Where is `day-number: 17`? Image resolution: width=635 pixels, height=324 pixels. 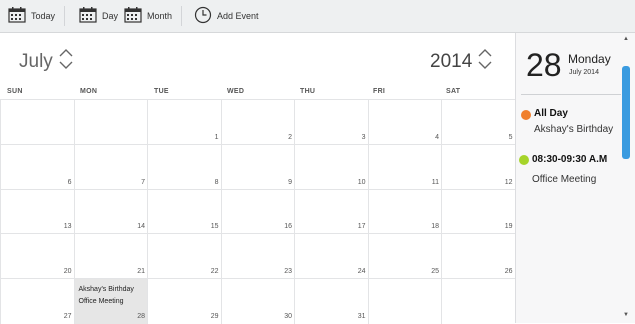
day-number: 17 is located at coordinates (361, 227).